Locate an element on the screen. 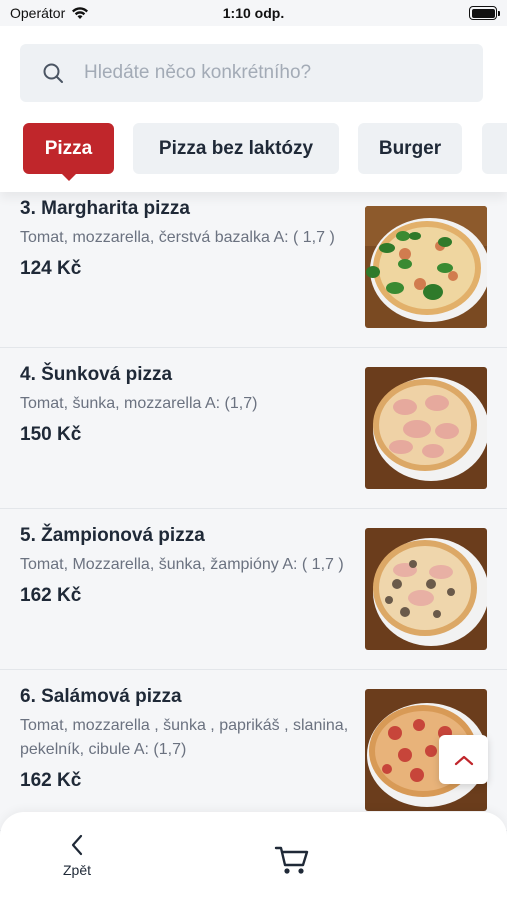  chevron-up-icon is located at coordinates (463, 760).